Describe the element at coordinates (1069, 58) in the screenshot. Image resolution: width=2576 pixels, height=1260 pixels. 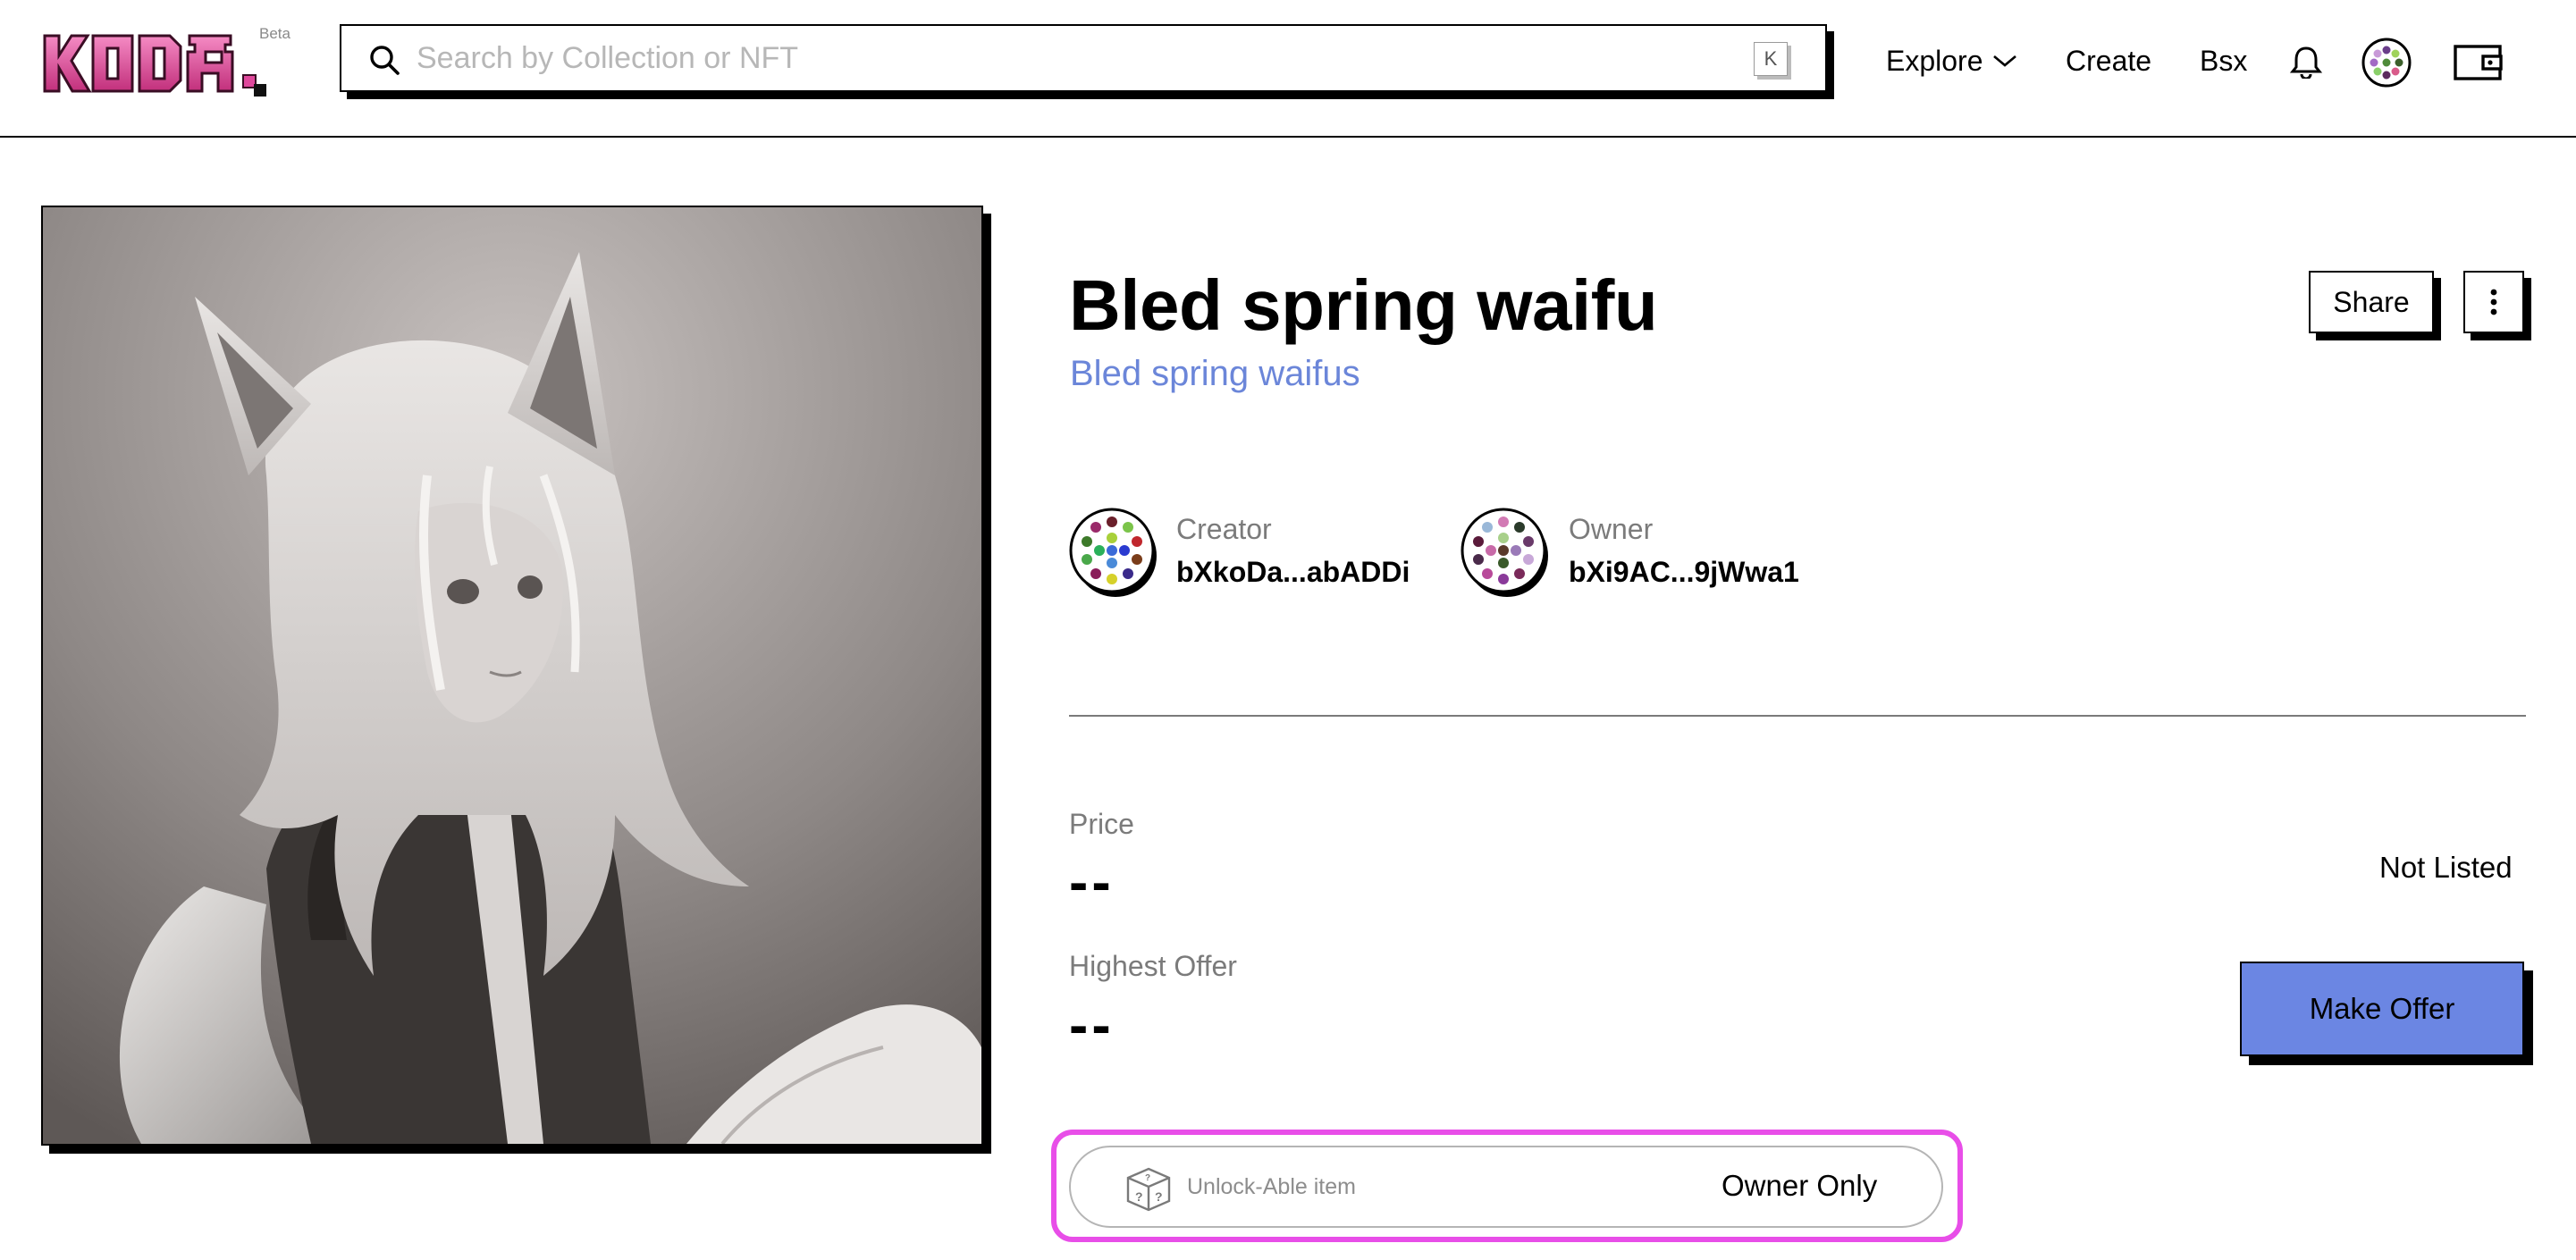
I see `search-input` at that location.